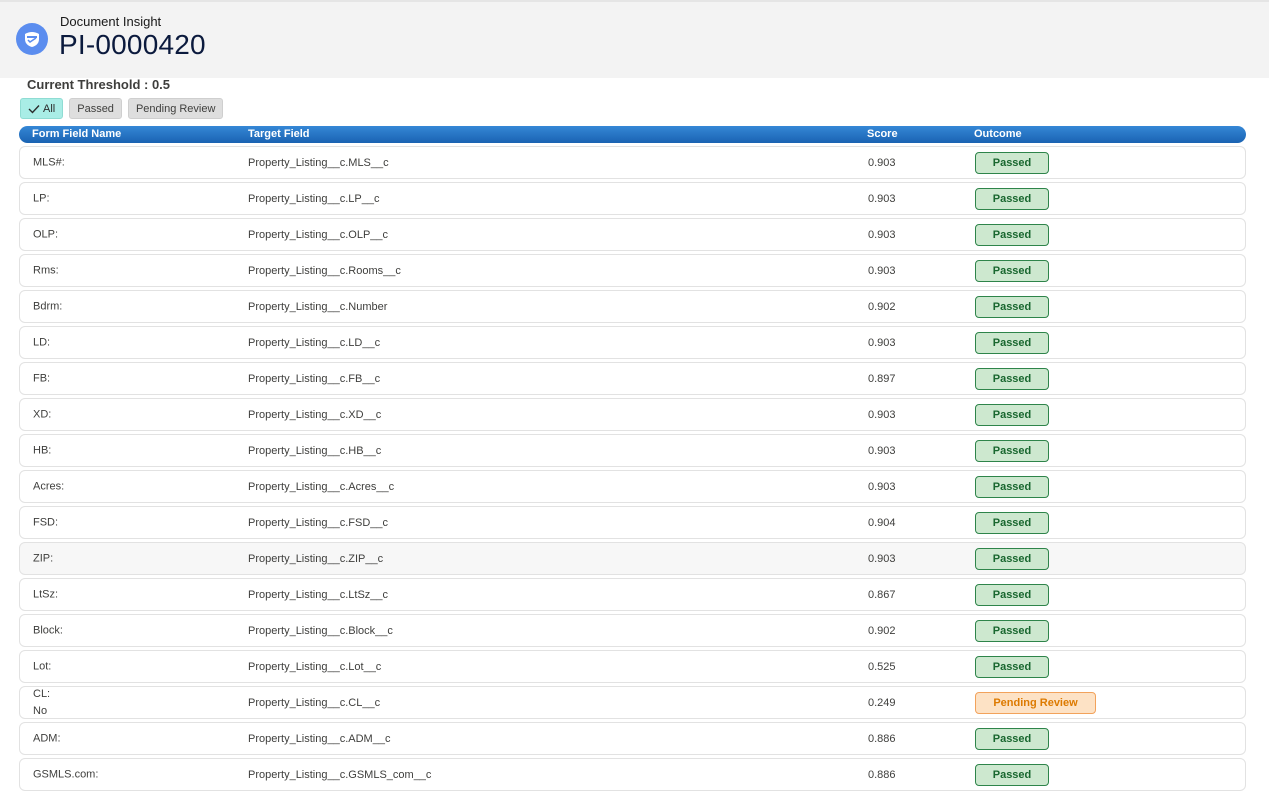 This screenshot has height=794, width=1269. Describe the element at coordinates (42, 693) in the screenshot. I see `form-field-name: CL:` at that location.